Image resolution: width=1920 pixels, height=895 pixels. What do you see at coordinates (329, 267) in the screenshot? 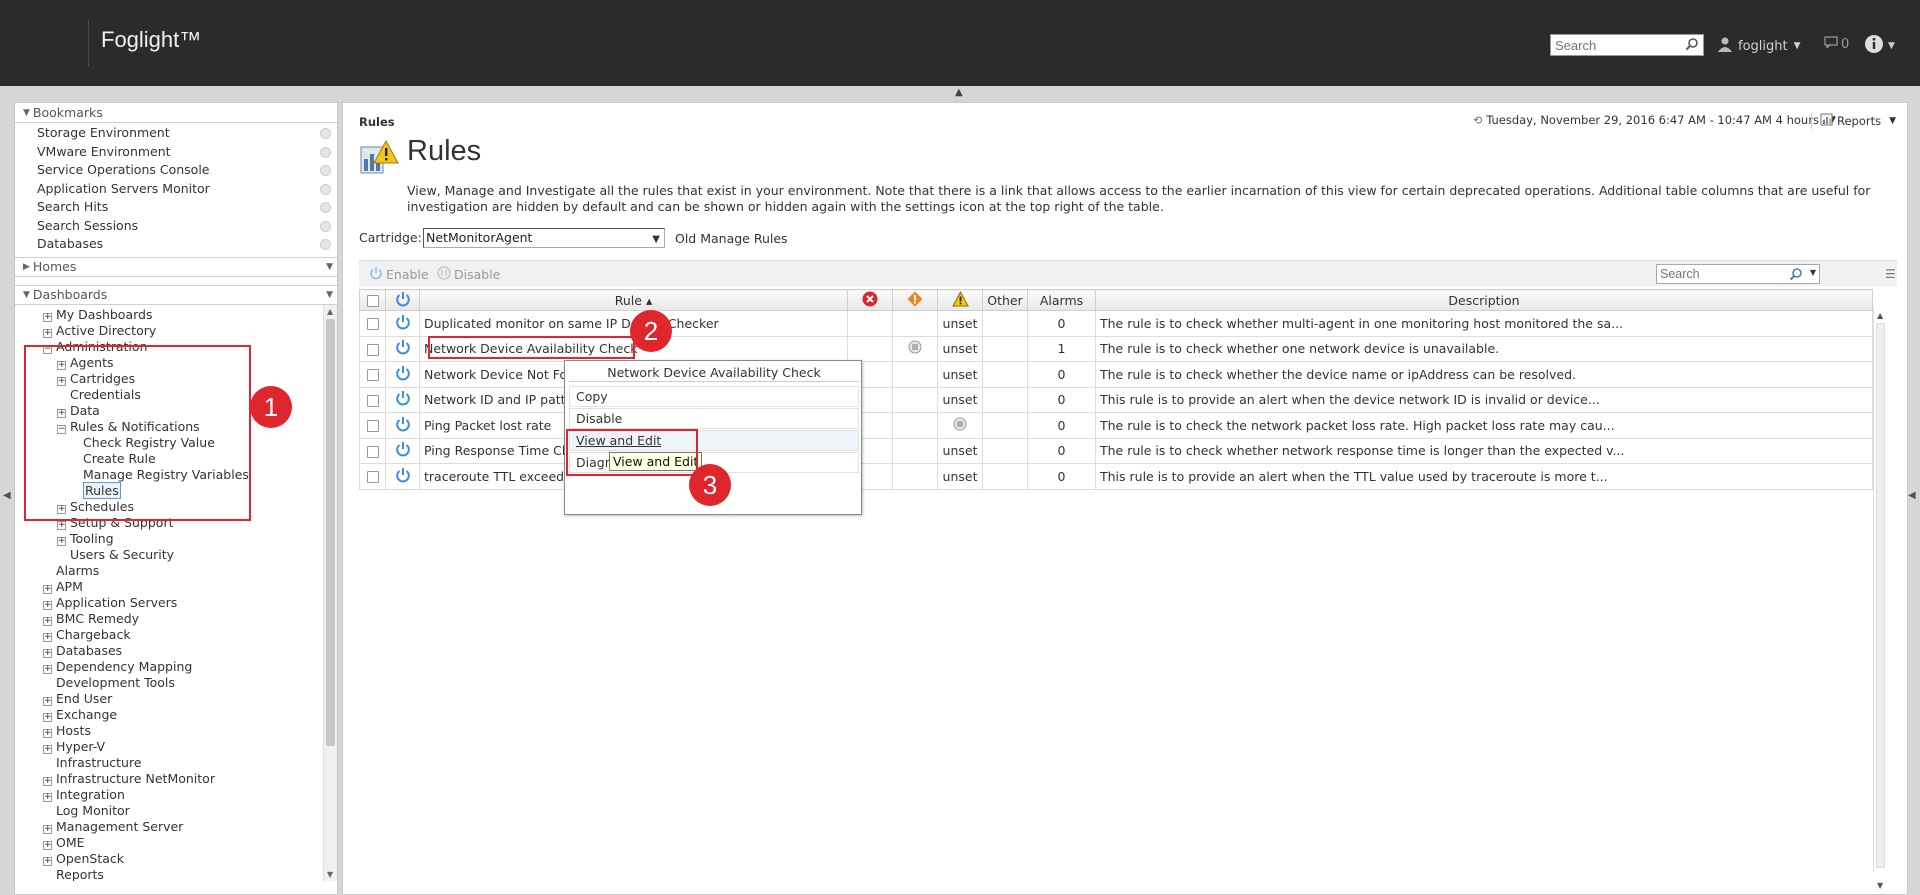
I see `filter-icon: ▼` at bounding box center [329, 267].